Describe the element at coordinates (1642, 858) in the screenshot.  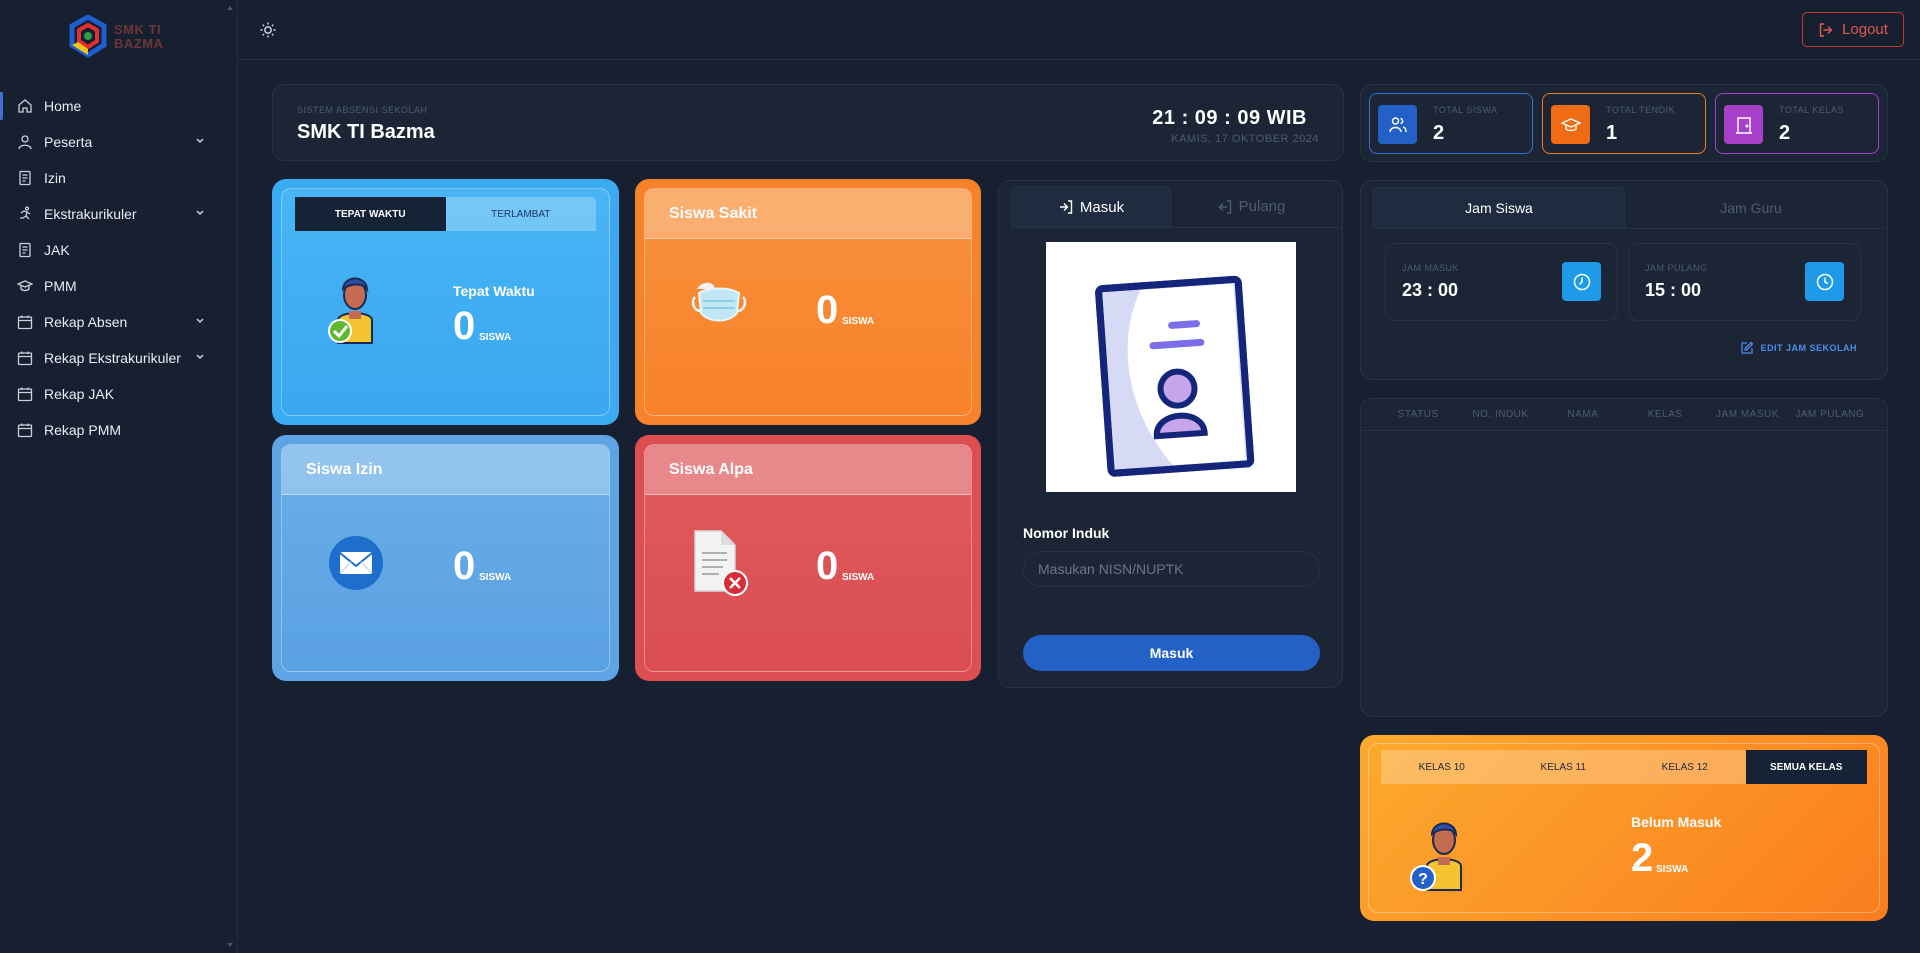
I see `belum-masuk-count: 2` at that location.